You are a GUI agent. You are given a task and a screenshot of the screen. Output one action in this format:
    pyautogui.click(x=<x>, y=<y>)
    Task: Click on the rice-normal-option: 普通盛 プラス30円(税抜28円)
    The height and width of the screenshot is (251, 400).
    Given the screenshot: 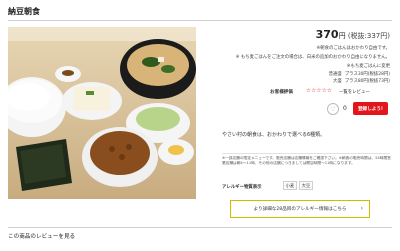 What is the action you would take?
    pyautogui.click(x=359, y=74)
    